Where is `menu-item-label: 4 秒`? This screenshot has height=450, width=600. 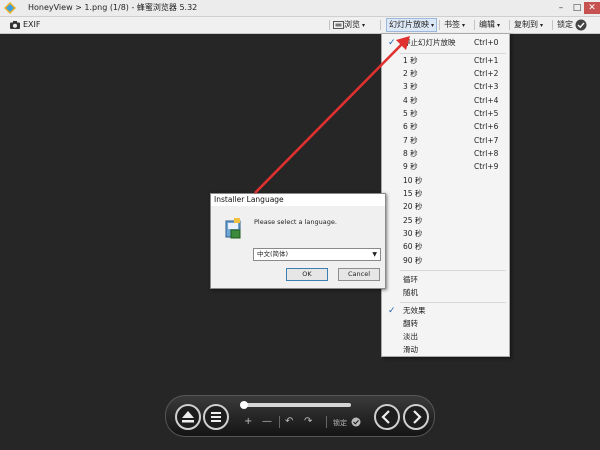 menu-item-label: 4 秒 is located at coordinates (410, 100).